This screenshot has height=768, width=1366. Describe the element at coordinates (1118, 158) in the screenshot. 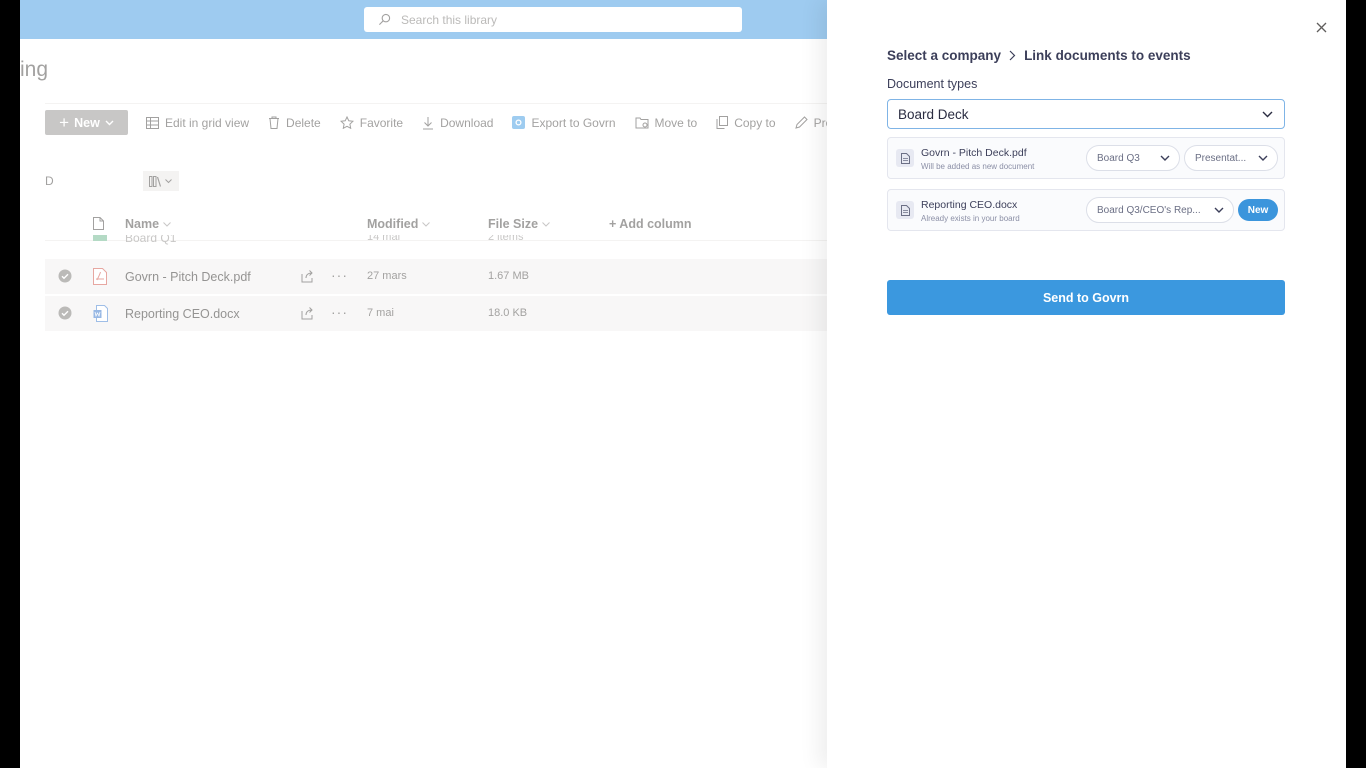

I see `event-select-value: Board Q3` at that location.